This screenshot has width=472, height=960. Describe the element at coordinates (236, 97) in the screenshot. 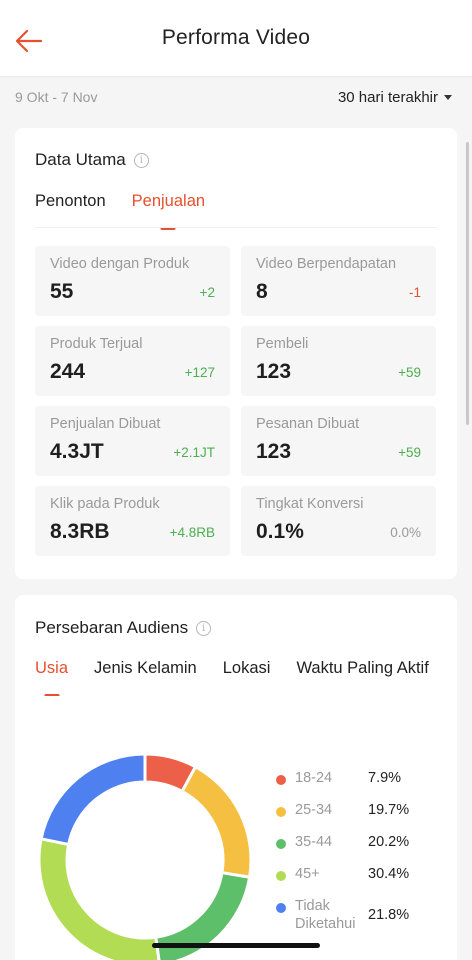

I see `date-filter-row: 9 Okt - 7 Nov 30 hari terakhir` at that location.